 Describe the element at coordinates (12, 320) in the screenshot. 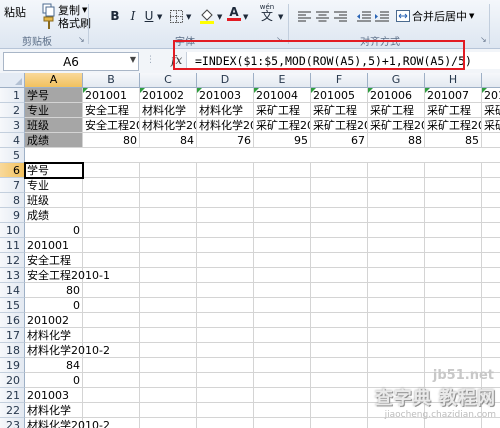

I see `row-header-16: 16` at that location.